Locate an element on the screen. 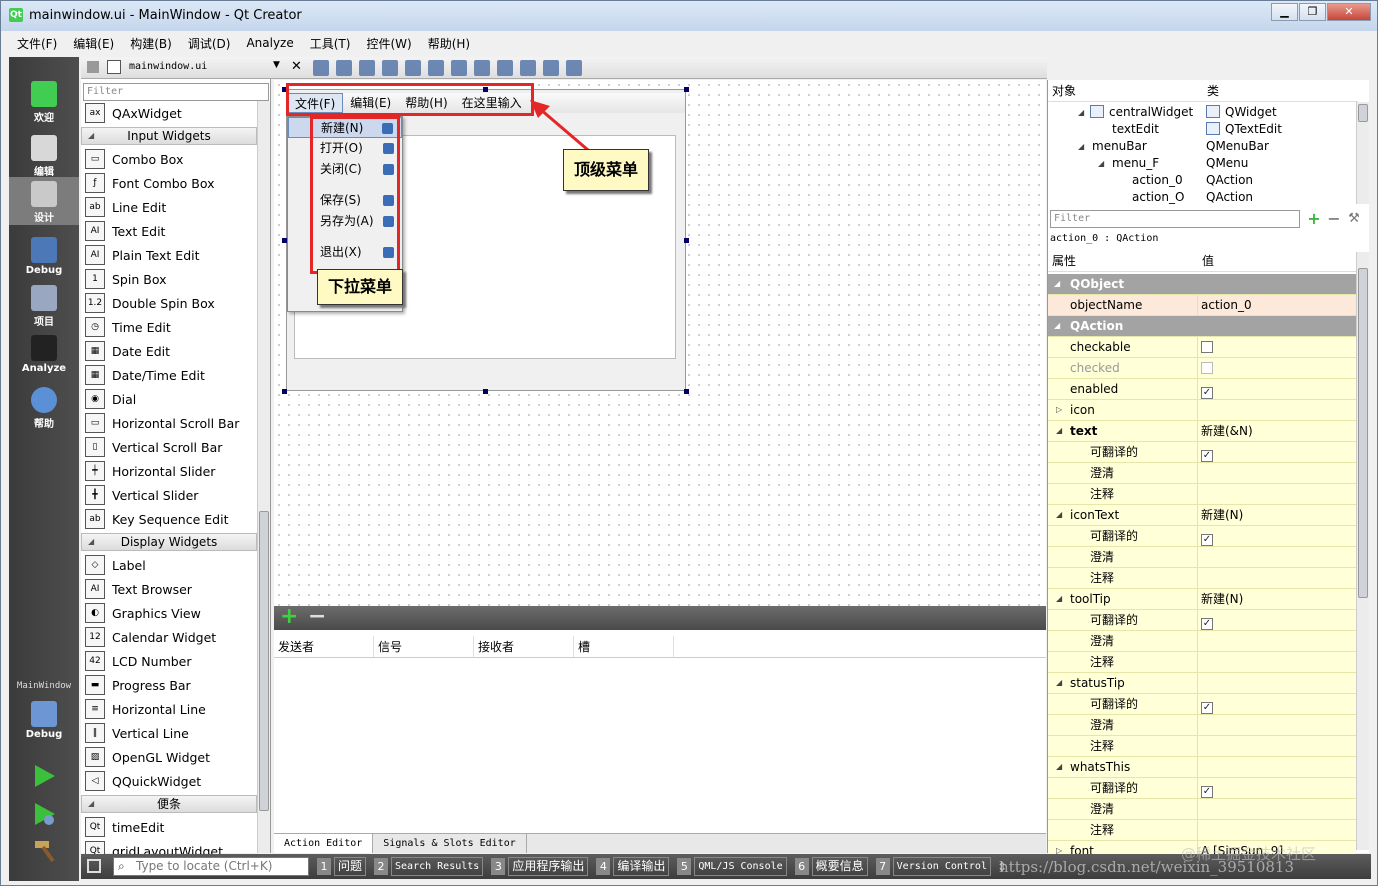  widget-item: ‖ Vertical Line is located at coordinates (169, 733).